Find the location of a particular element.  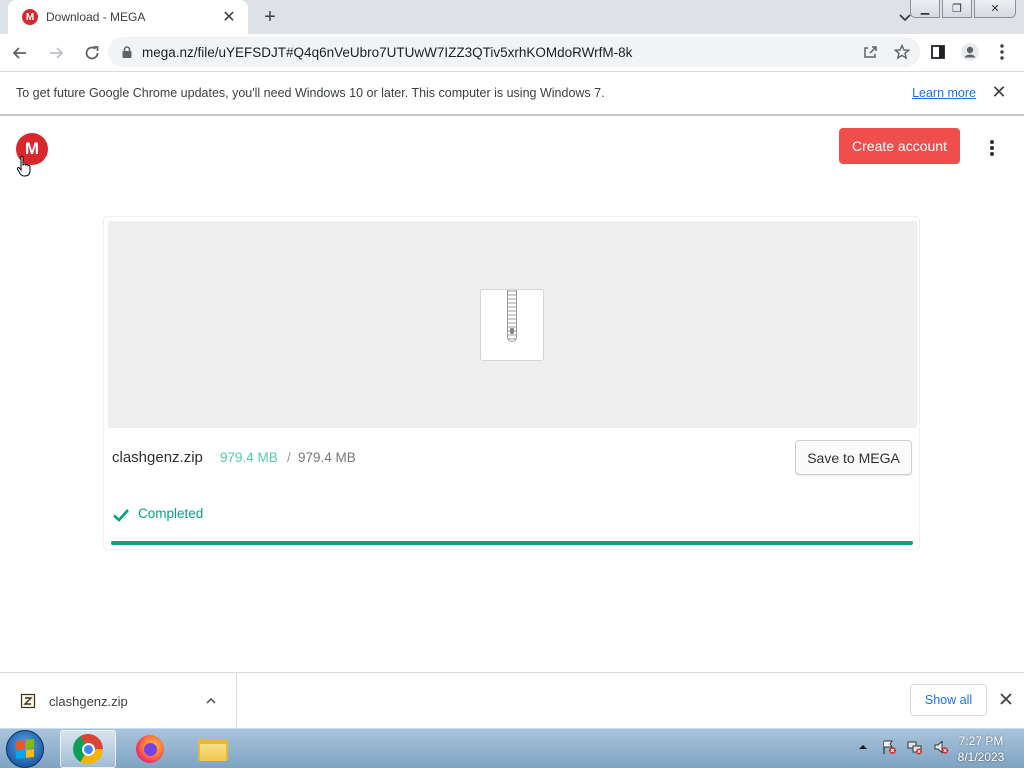

system-tray is located at coordinates (902, 747).